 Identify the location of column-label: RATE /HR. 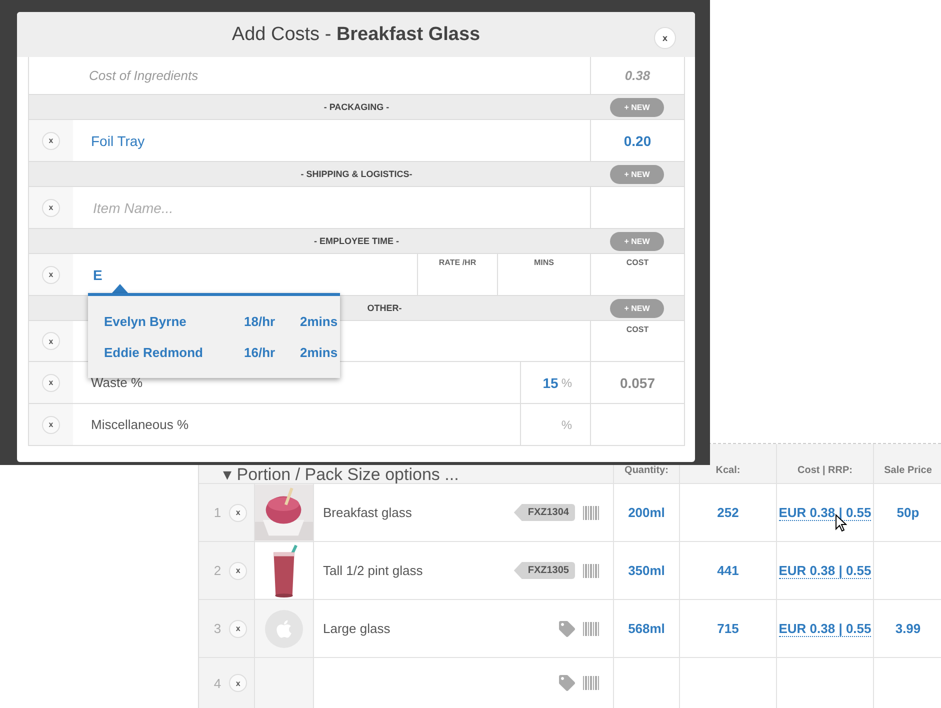
(457, 262).